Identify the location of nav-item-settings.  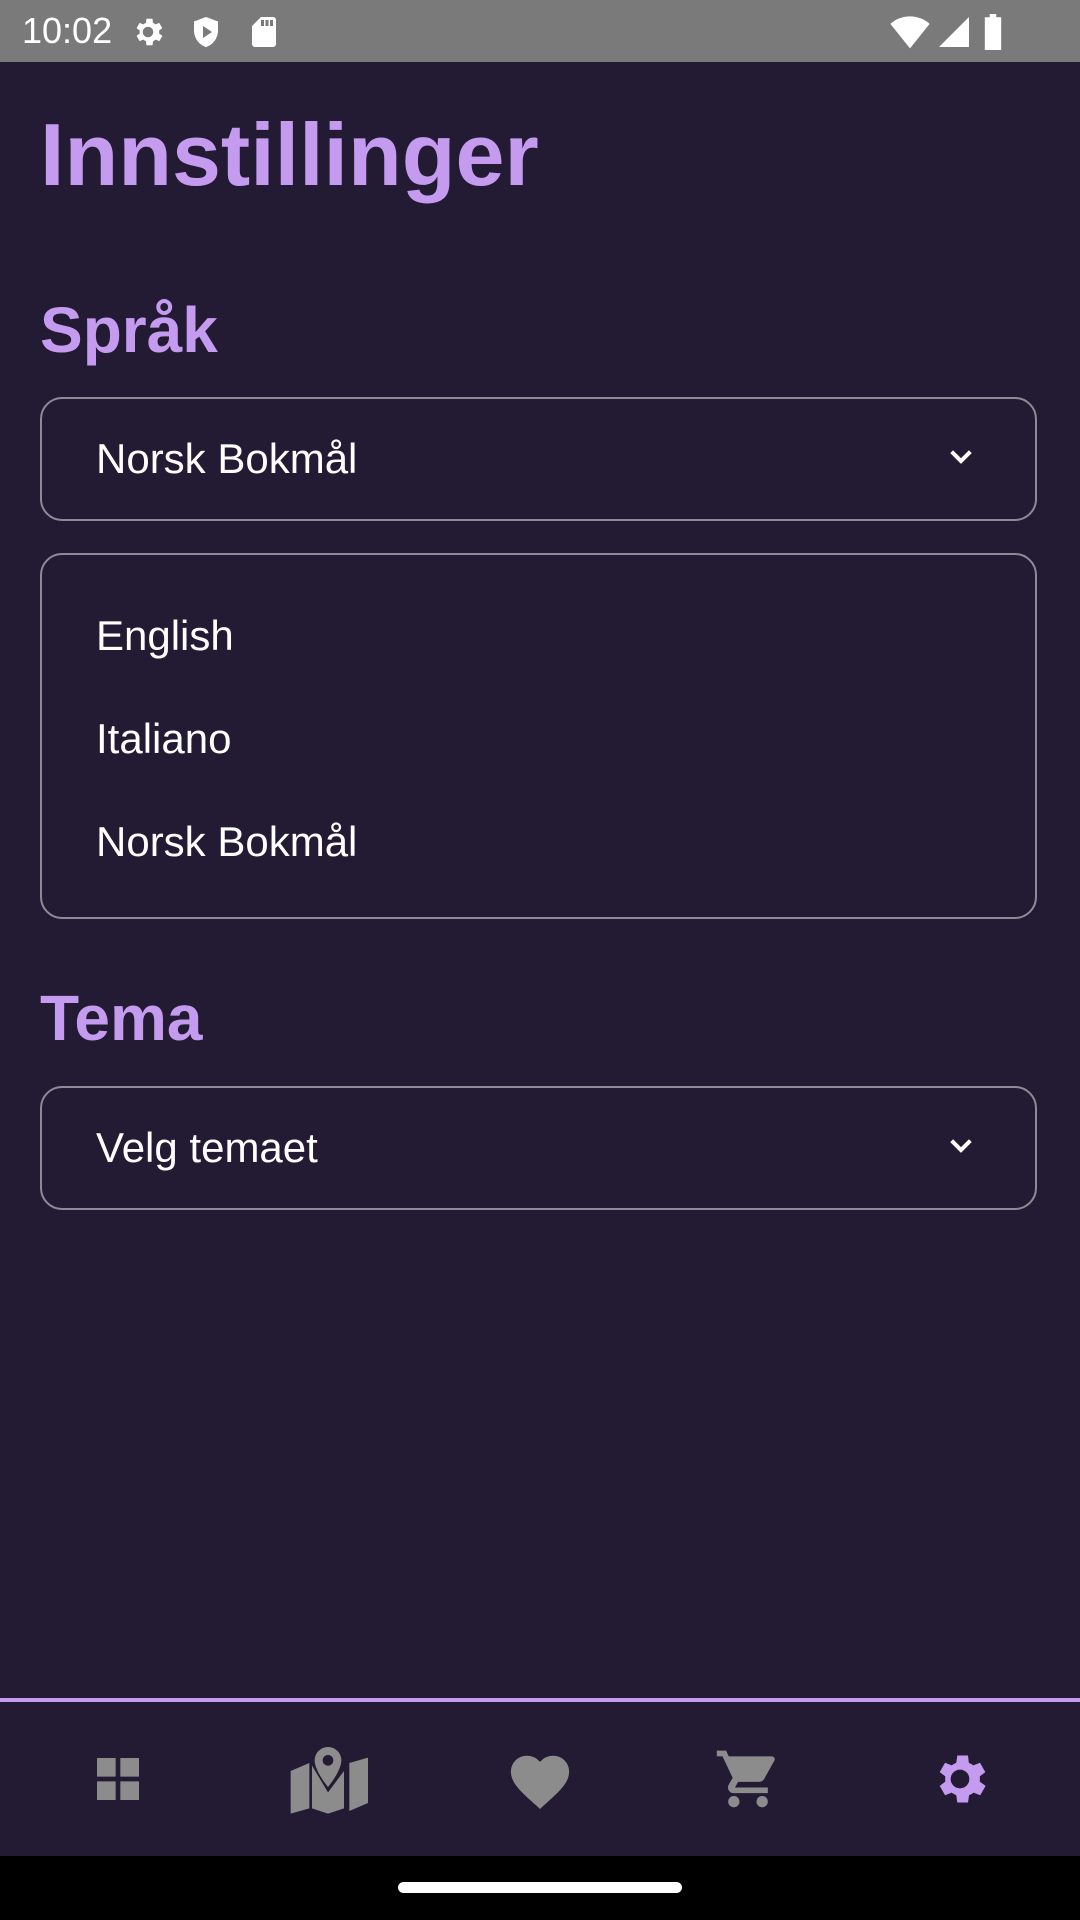
(960, 1779).